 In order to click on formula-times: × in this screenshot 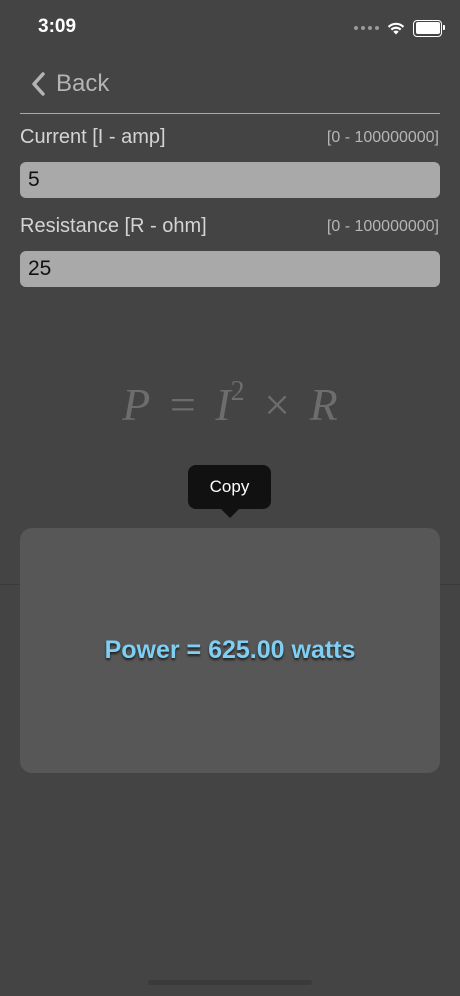, I will do `click(277, 404)`.